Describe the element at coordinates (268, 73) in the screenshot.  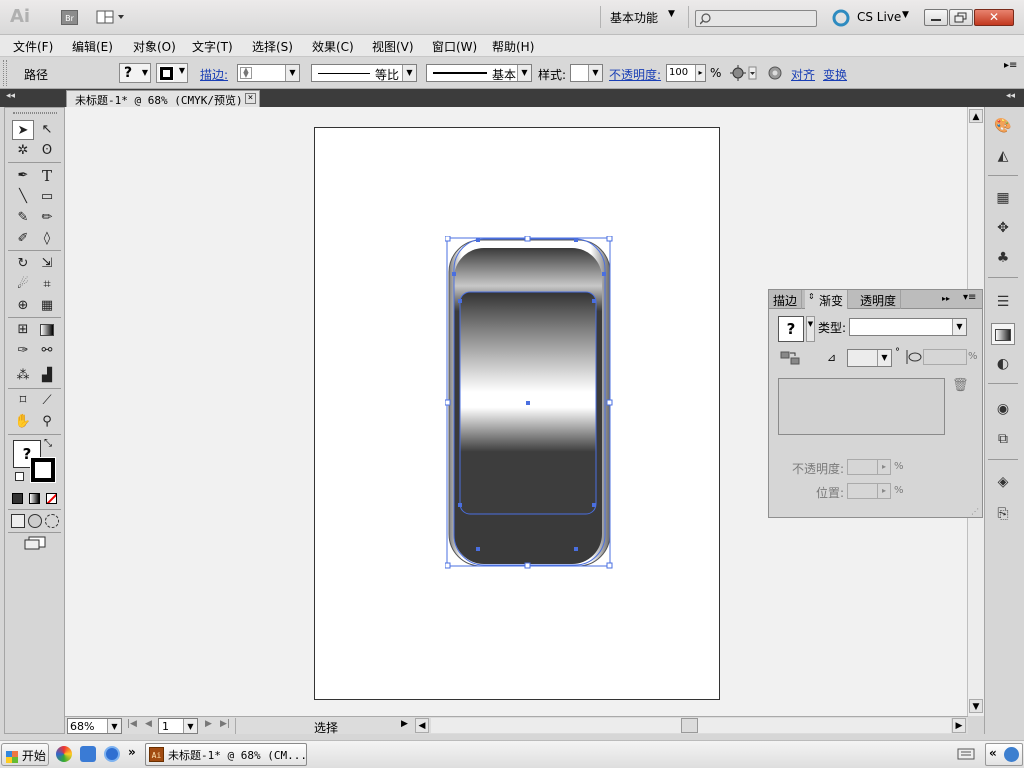
I see `stroke-weight-field: ▲ ▼ ▼` at that location.